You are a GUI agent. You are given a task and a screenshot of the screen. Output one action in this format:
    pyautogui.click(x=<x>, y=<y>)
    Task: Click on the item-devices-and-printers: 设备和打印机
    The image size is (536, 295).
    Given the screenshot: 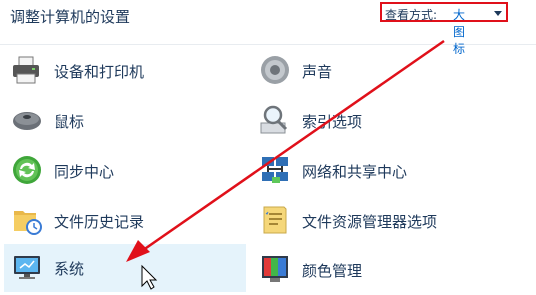 What is the action you would take?
    pyautogui.click(x=124, y=70)
    